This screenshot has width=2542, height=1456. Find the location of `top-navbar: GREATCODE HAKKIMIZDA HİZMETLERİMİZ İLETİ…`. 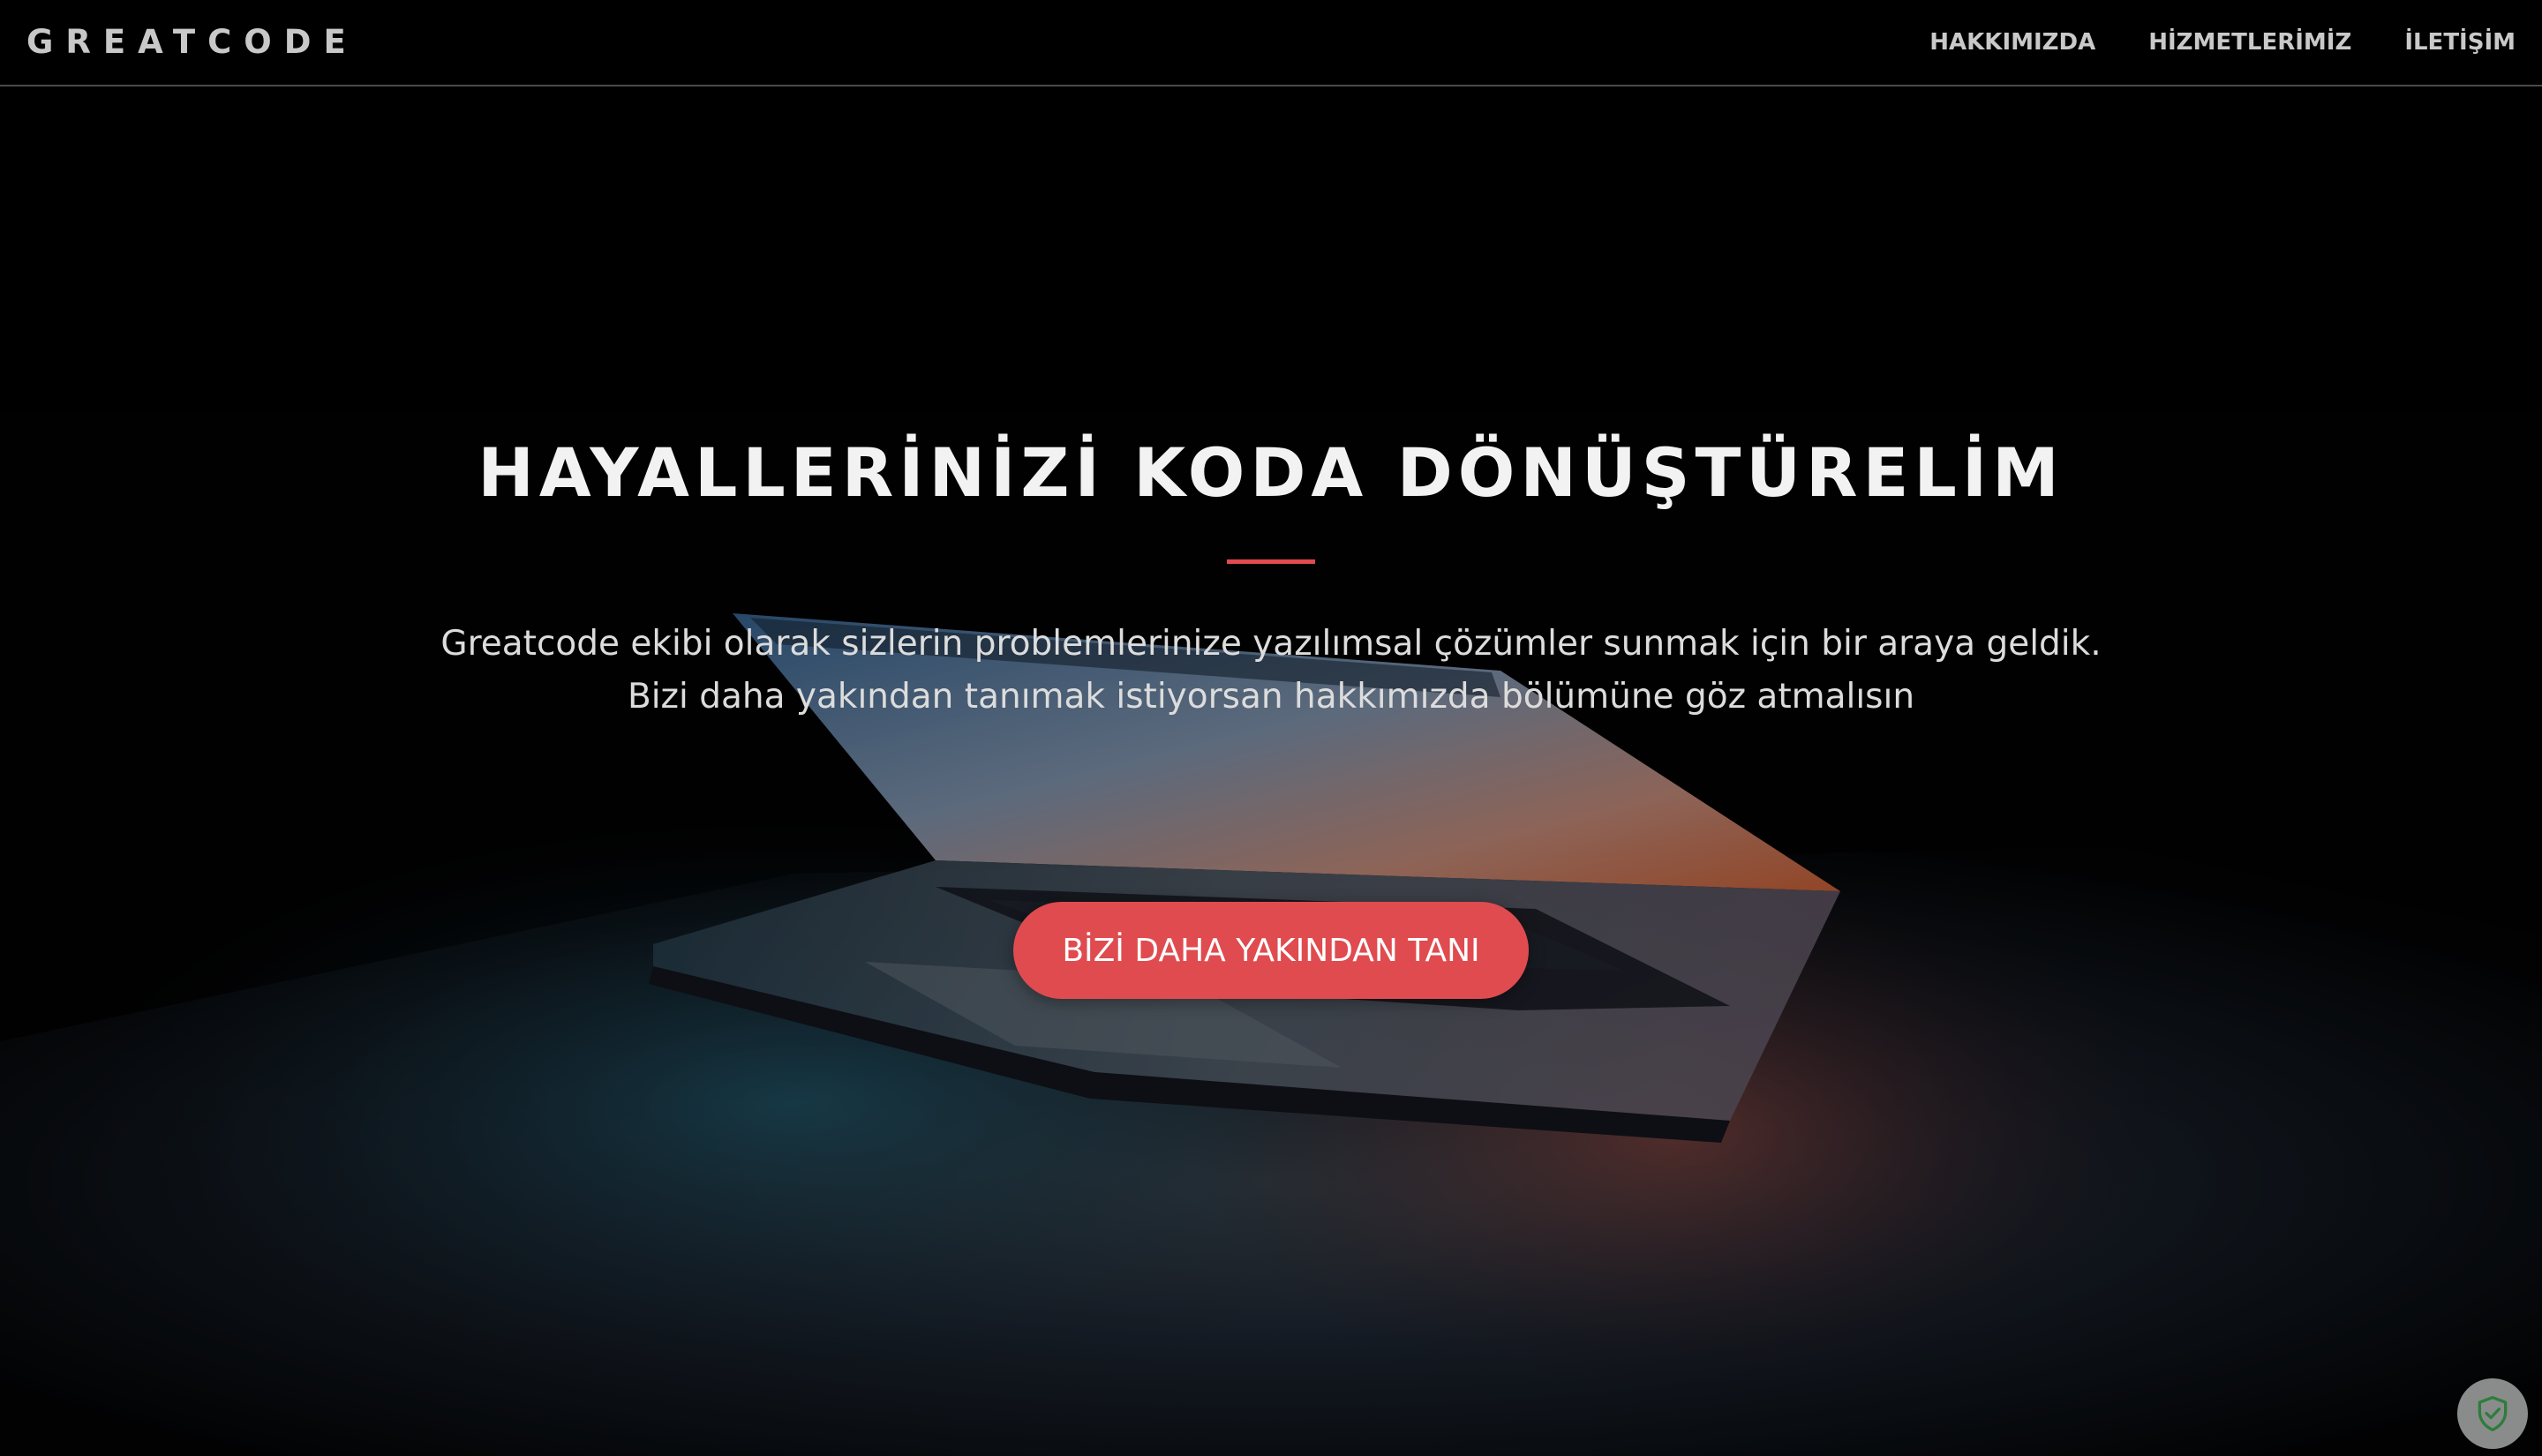

top-navbar: GREATCODE HAKKIMIZDA HİZMETLERİMİZ İLETİ… is located at coordinates (1271, 43).